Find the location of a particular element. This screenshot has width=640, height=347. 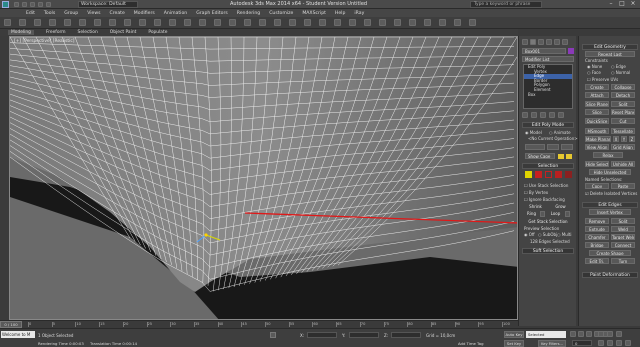

pivot-center-icon is located at coordinates (217, 22).